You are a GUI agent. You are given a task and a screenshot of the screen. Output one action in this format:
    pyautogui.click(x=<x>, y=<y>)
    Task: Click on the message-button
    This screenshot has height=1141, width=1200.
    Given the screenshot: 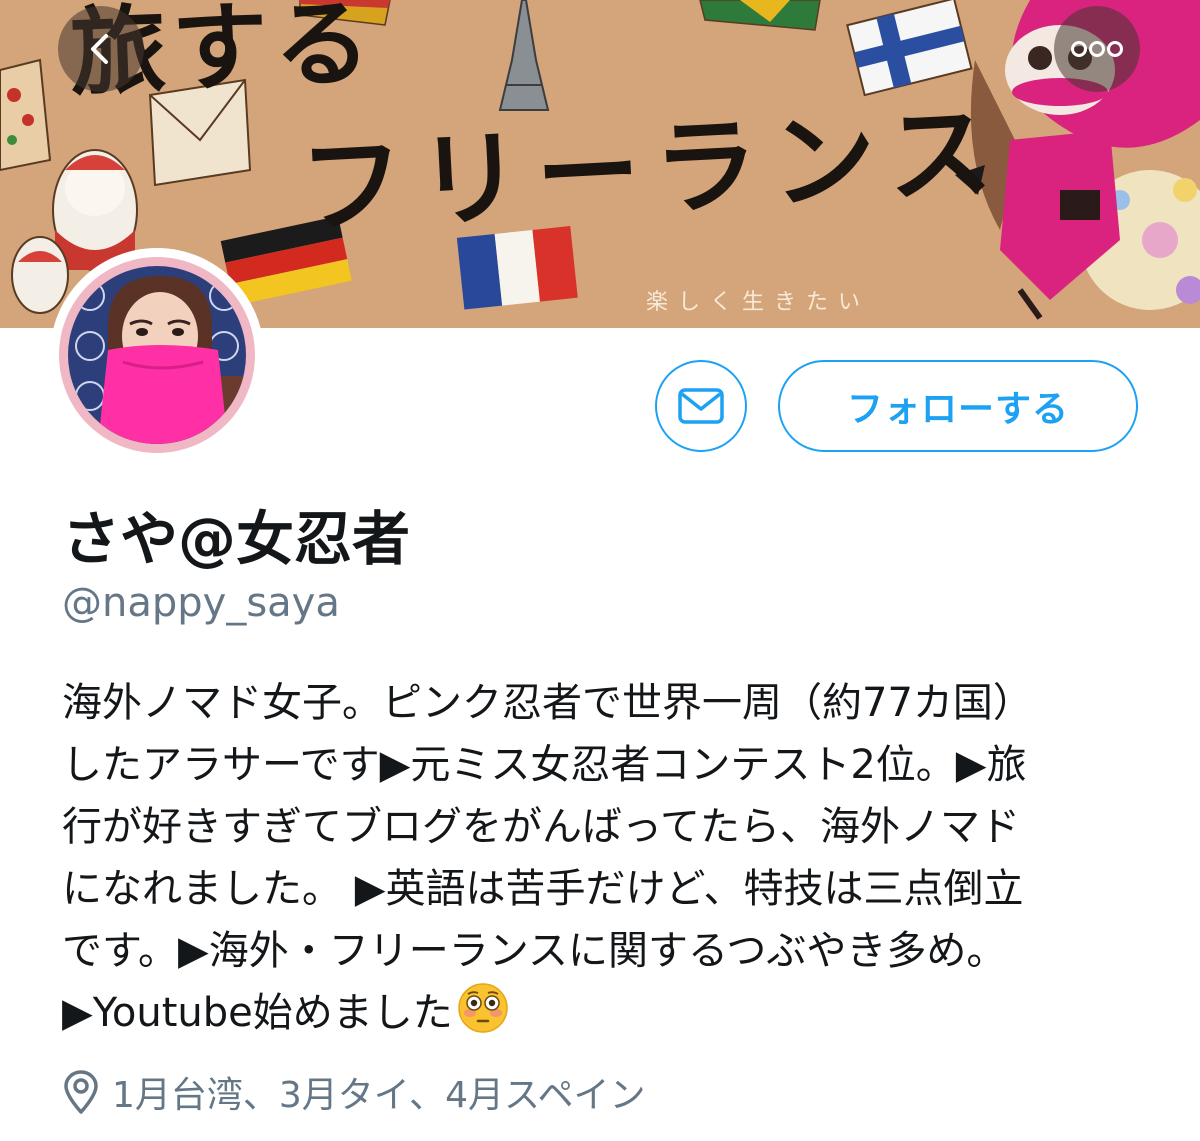 What is the action you would take?
    pyautogui.click(x=701, y=406)
    